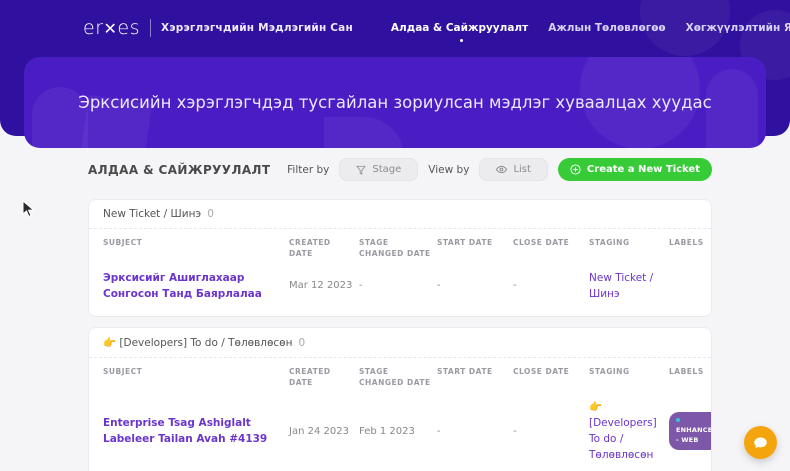 This screenshot has height=471, width=790. What do you see at coordinates (449, 169) in the screenshot?
I see `view-by-label: View by` at bounding box center [449, 169].